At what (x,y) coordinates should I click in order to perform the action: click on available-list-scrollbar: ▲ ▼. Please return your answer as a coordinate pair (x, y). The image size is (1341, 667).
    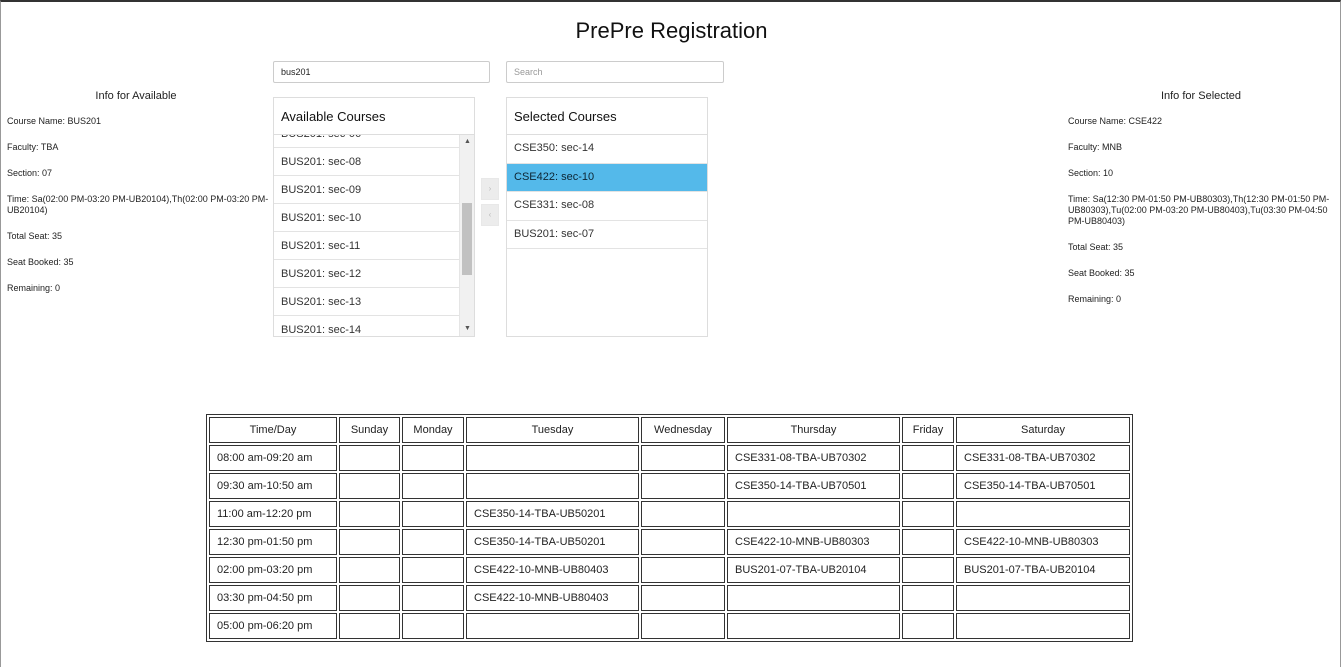
    Looking at the image, I should click on (466, 235).